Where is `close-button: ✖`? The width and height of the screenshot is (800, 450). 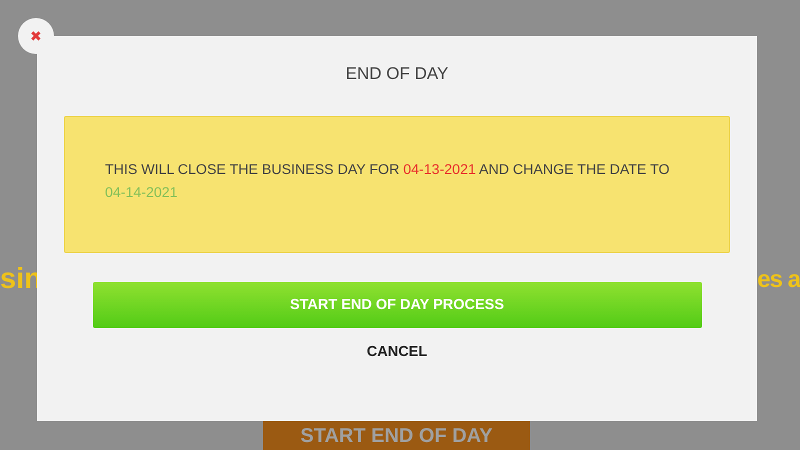 close-button: ✖ is located at coordinates (36, 36).